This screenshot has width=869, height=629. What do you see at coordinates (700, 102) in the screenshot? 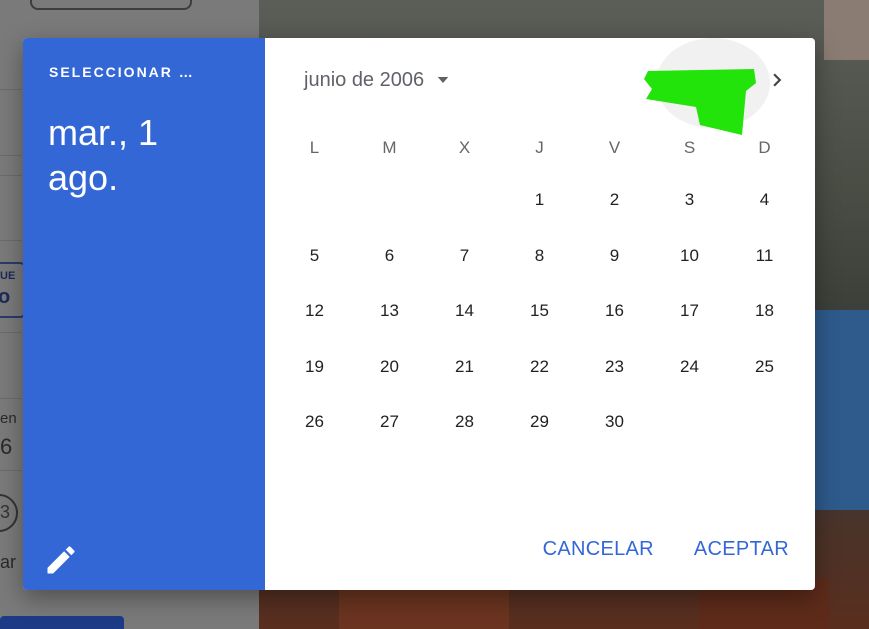
I see `annotation-highlight-mark` at bounding box center [700, 102].